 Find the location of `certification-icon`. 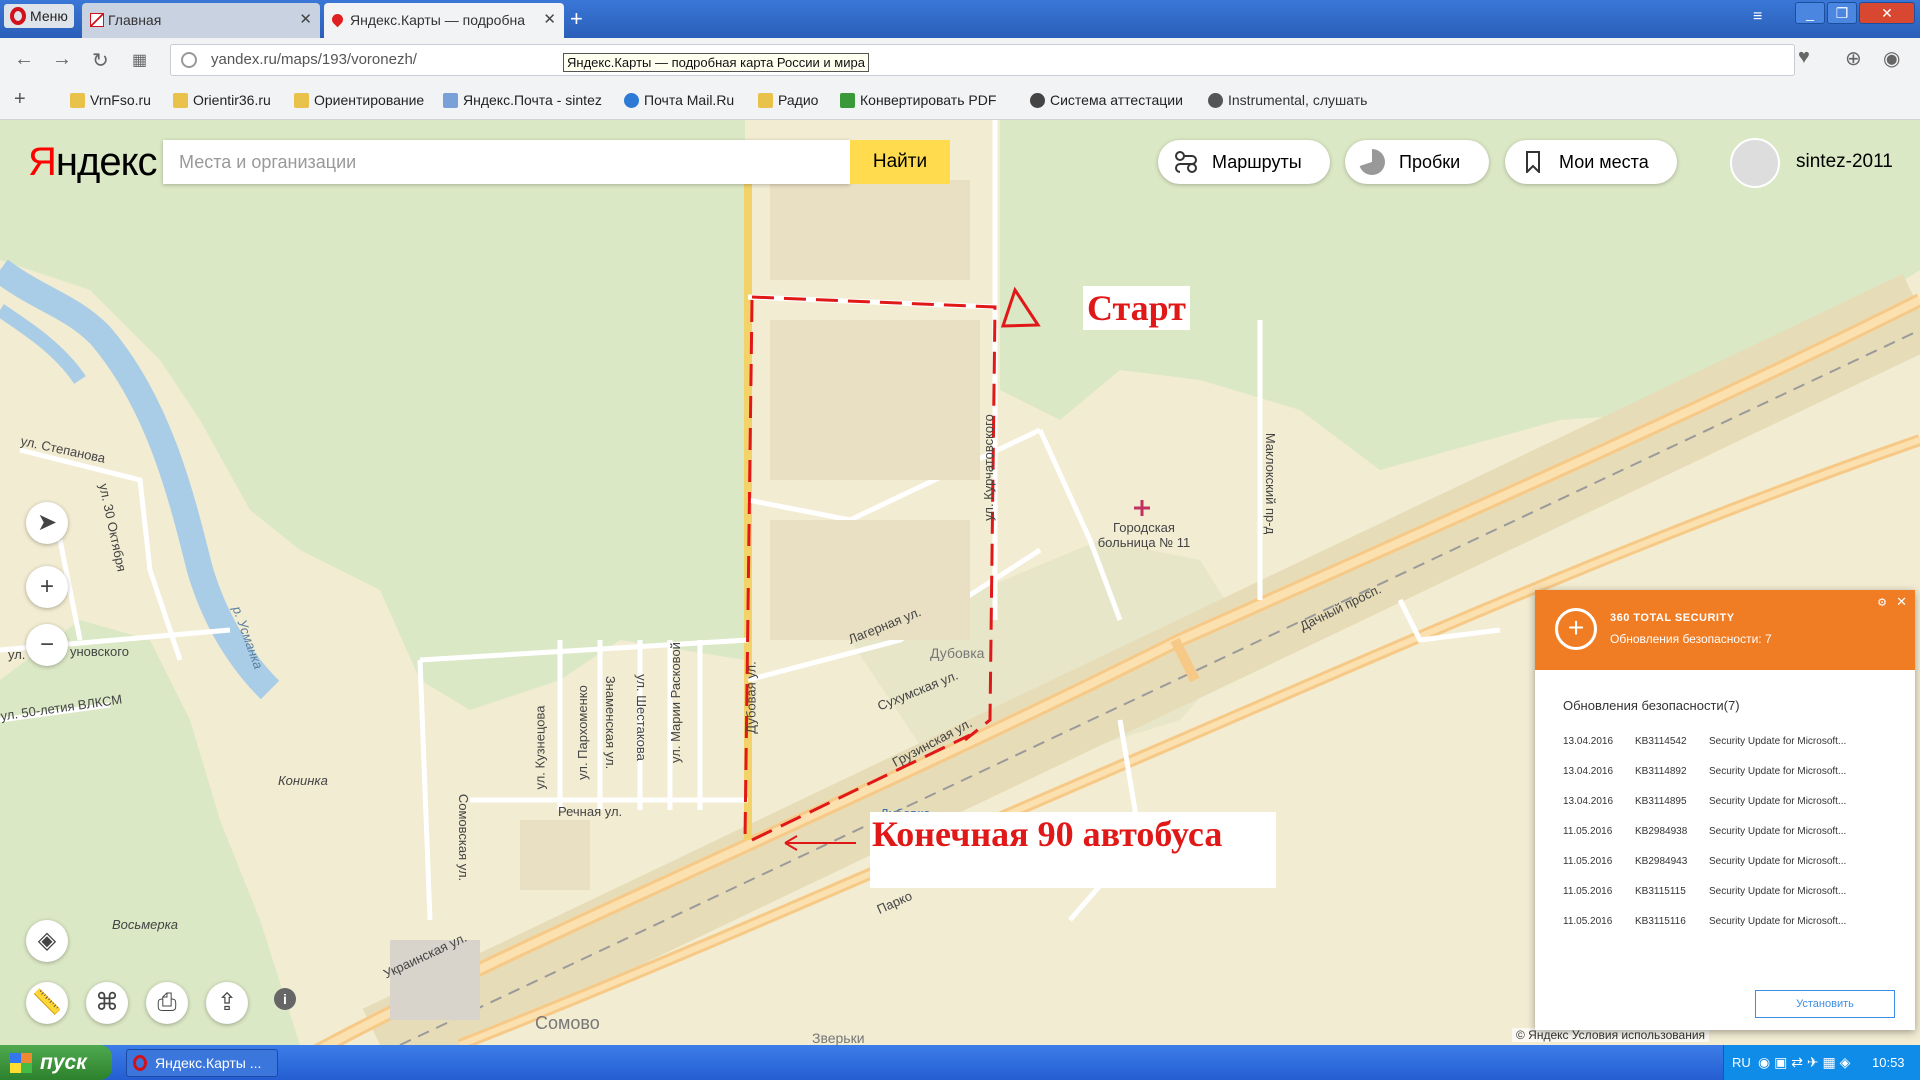

certification-icon is located at coordinates (1037, 100).